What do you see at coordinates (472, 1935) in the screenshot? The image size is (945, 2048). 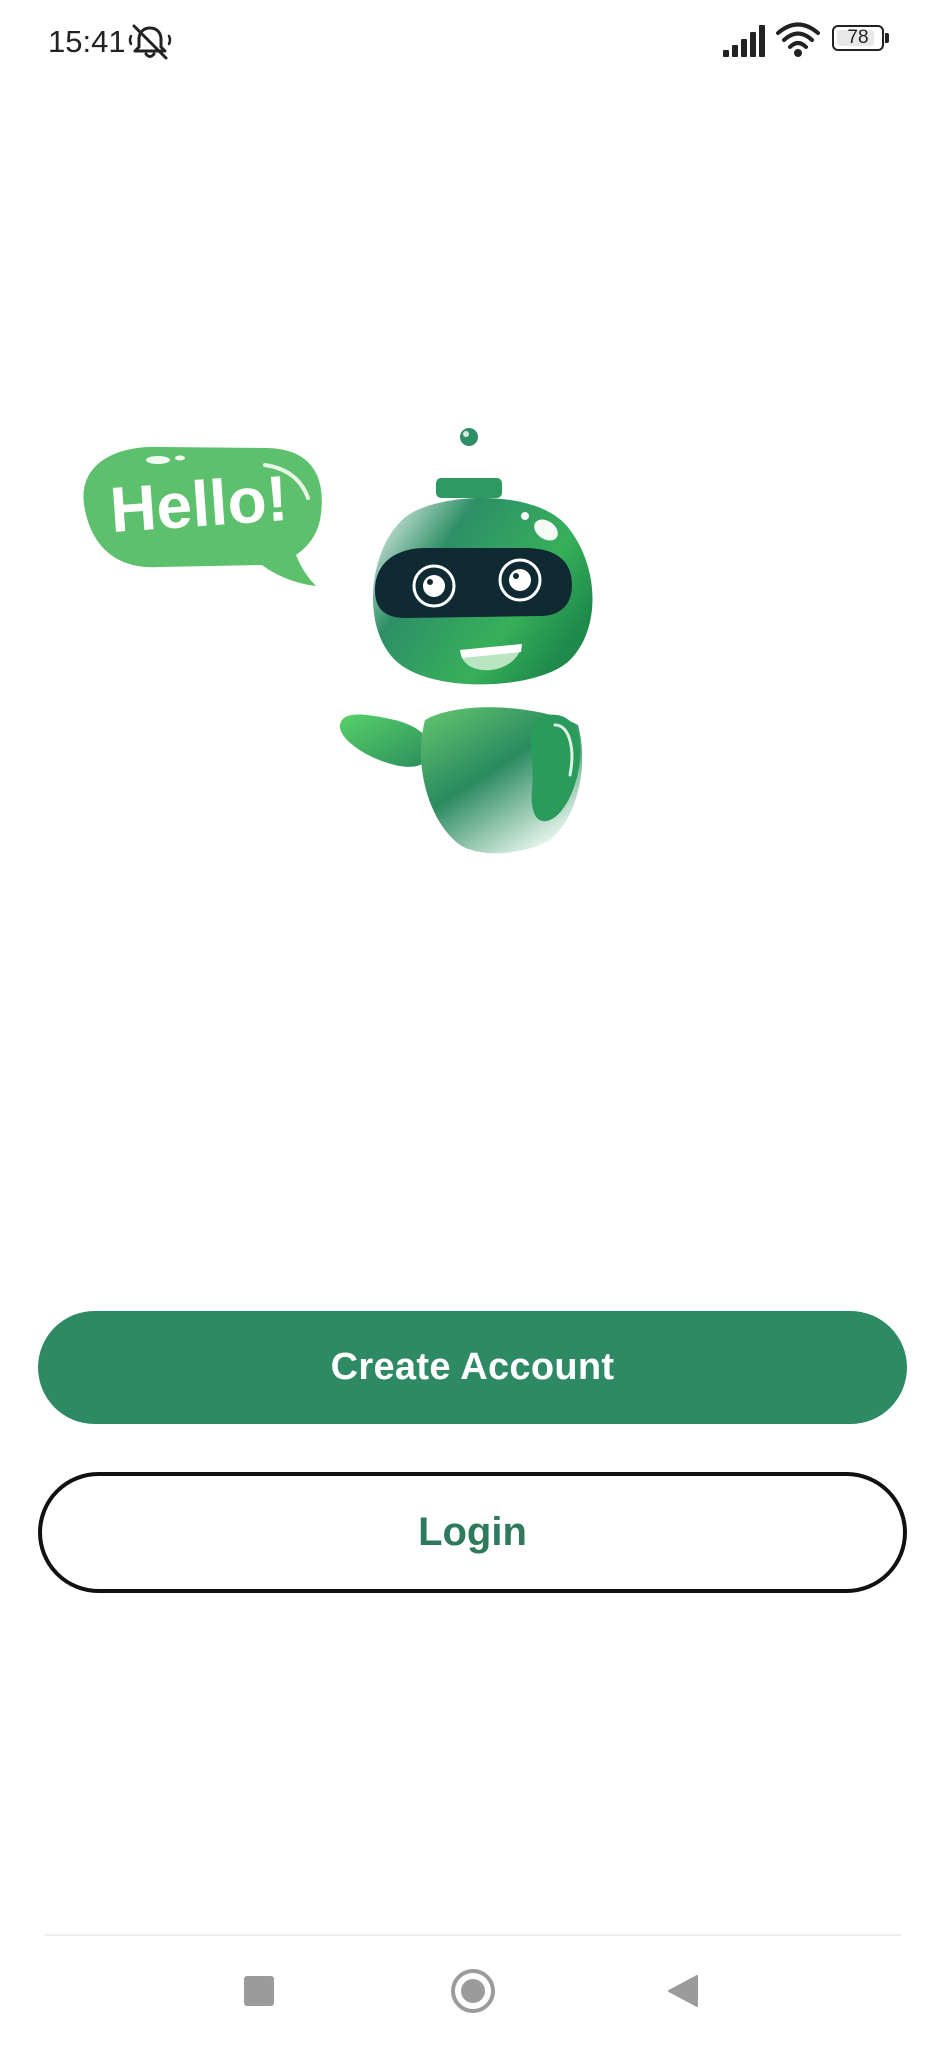 I see `nav-bar-divider` at bounding box center [472, 1935].